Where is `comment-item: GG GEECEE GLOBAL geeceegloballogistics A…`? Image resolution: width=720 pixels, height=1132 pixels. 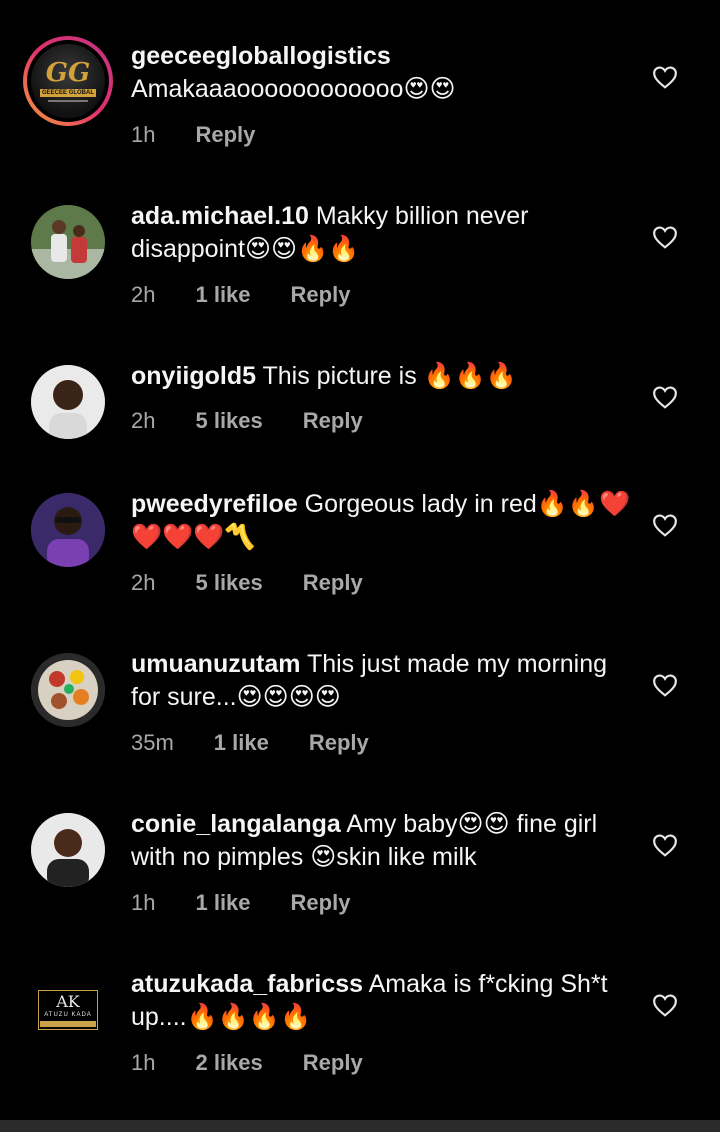 comment-item: GG GEECEE GLOBAL geeceegloballogistics A… is located at coordinates (360, 73).